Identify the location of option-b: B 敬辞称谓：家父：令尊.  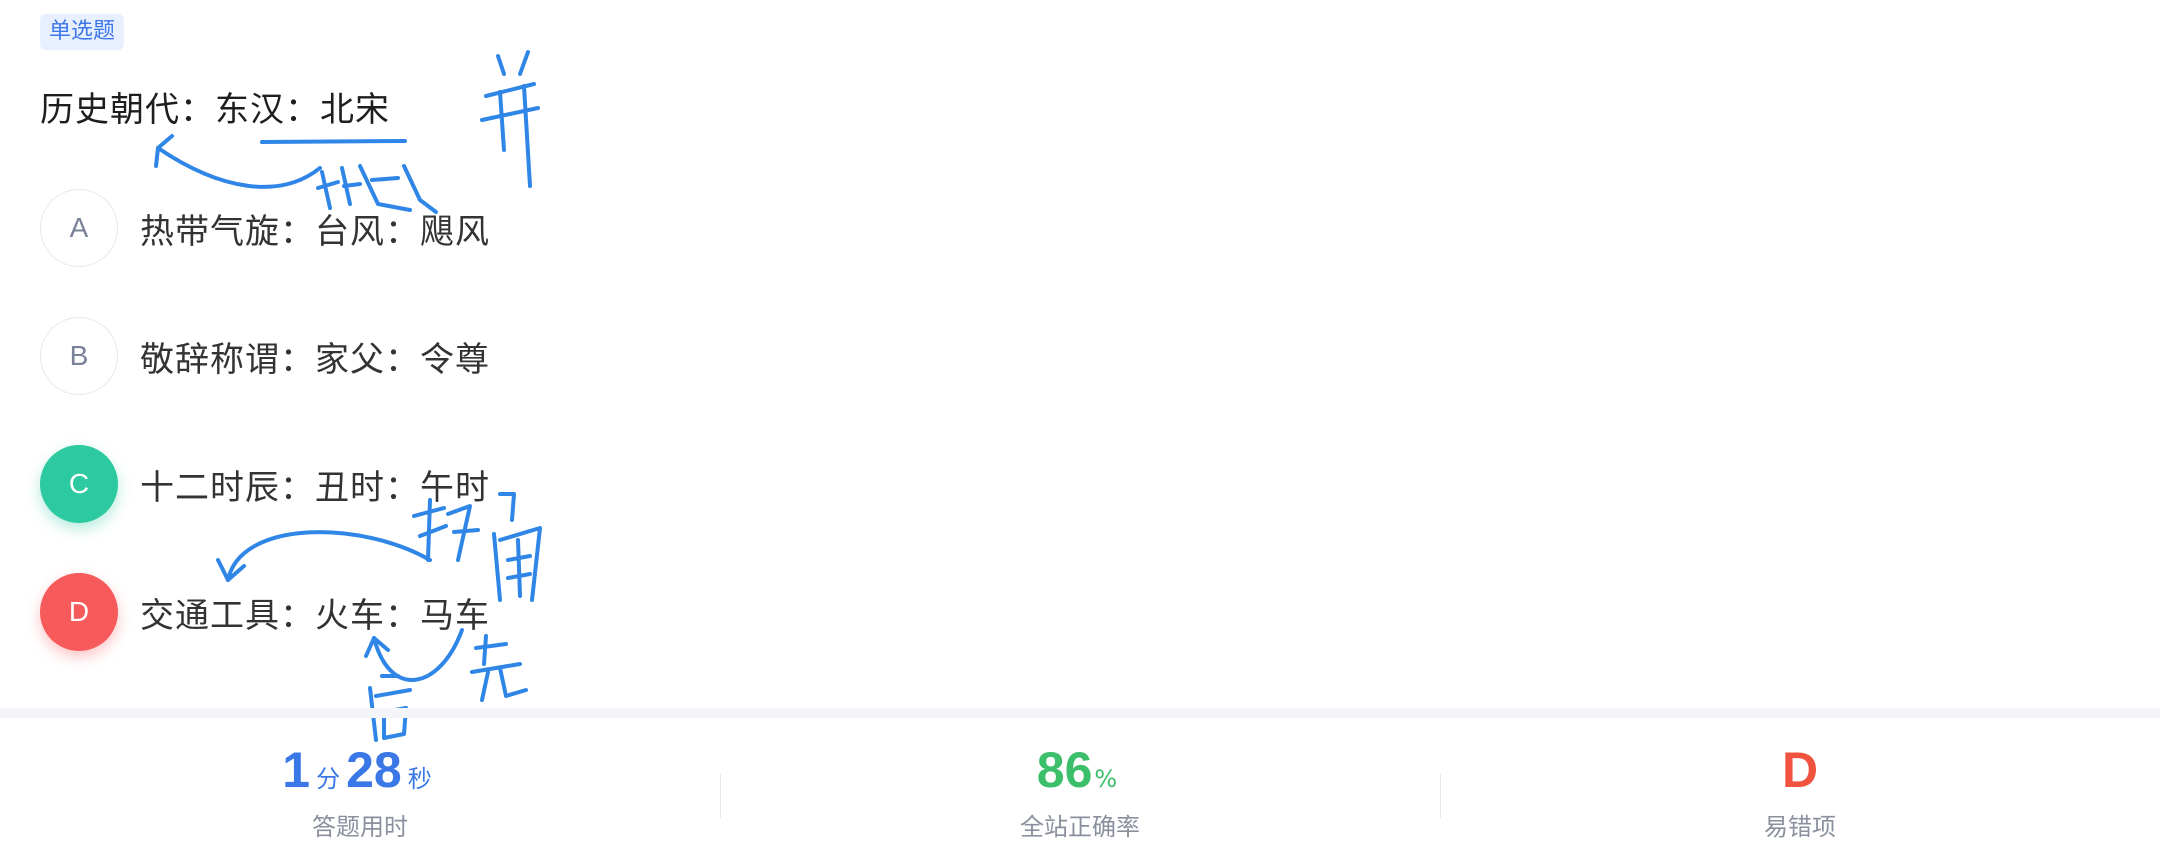
(265, 356).